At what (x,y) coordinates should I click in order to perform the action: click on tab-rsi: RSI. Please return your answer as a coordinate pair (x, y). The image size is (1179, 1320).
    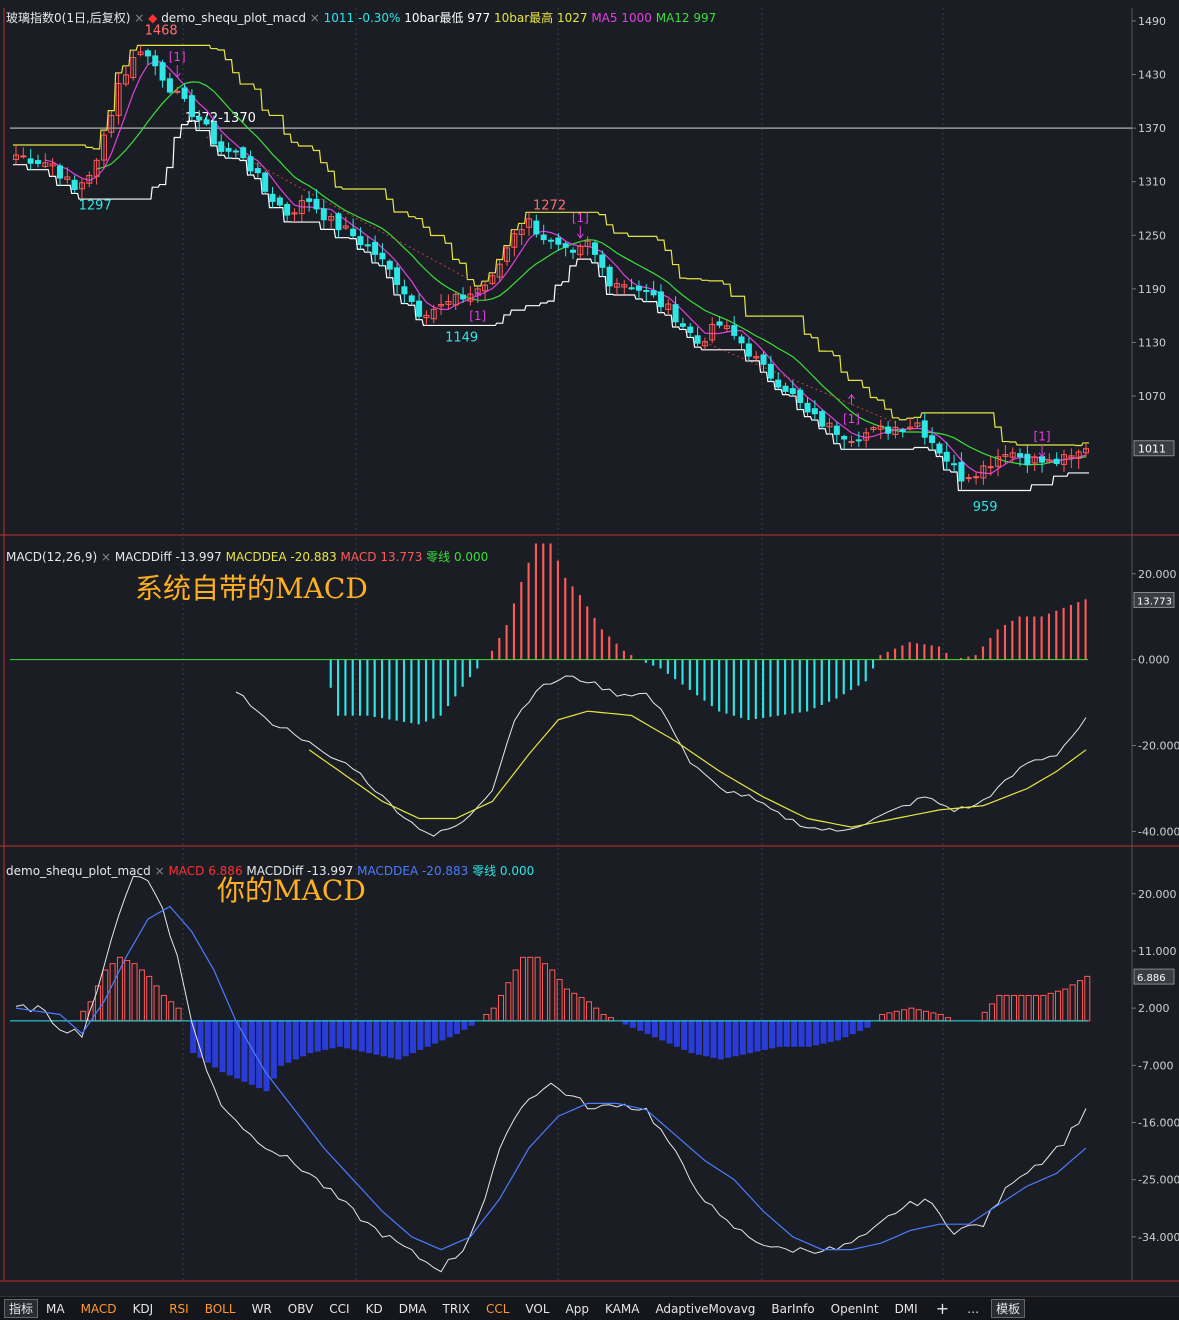
    Looking at the image, I should click on (179, 1309).